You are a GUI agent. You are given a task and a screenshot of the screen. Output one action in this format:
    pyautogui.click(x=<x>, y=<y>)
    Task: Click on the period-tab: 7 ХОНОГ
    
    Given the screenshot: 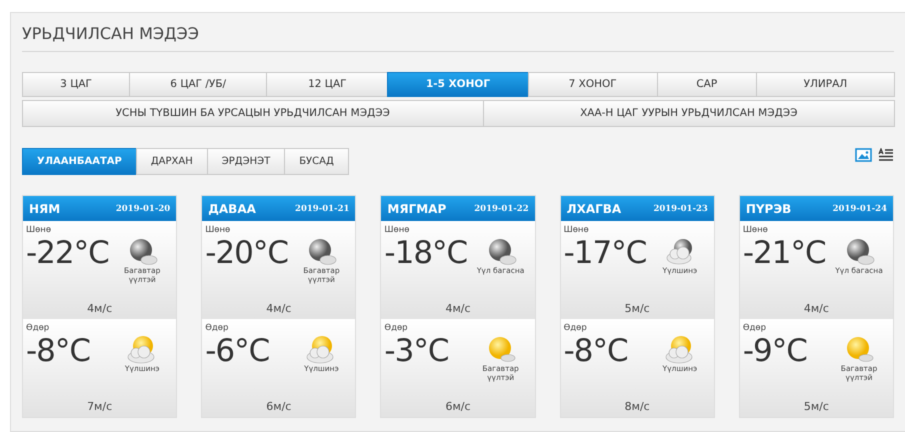 What is the action you would take?
    pyautogui.click(x=593, y=84)
    